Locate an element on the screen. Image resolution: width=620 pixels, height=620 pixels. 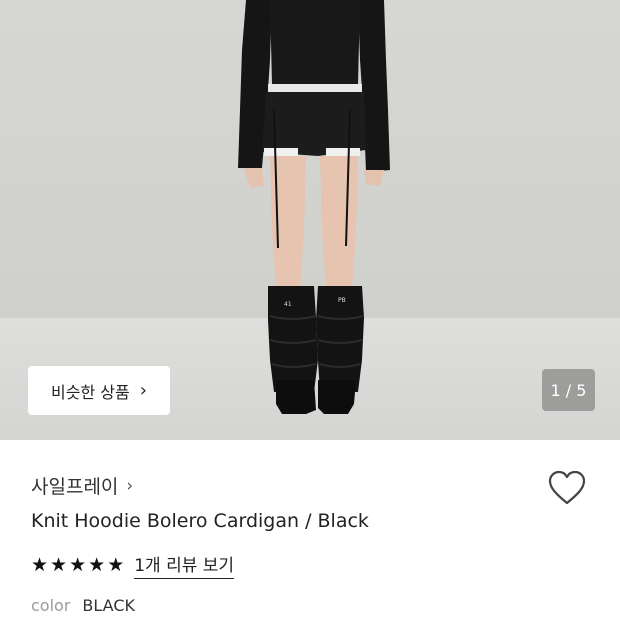
similar-products-button: 비슷한 상품 › is located at coordinates (99, 390).